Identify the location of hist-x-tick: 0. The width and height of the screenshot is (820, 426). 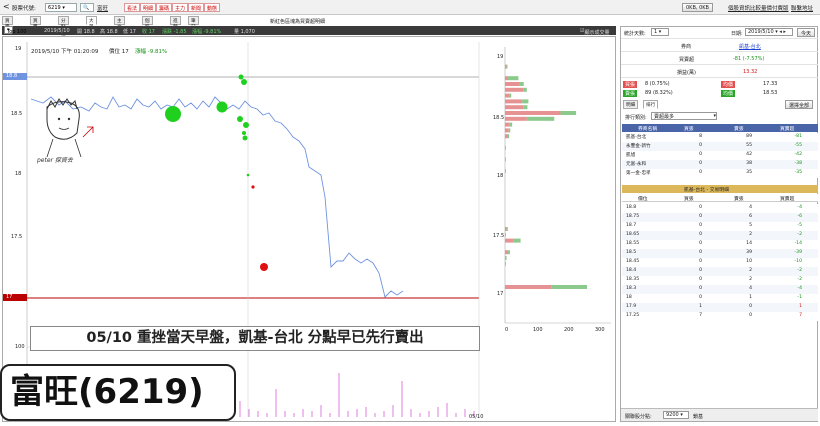
(507, 330).